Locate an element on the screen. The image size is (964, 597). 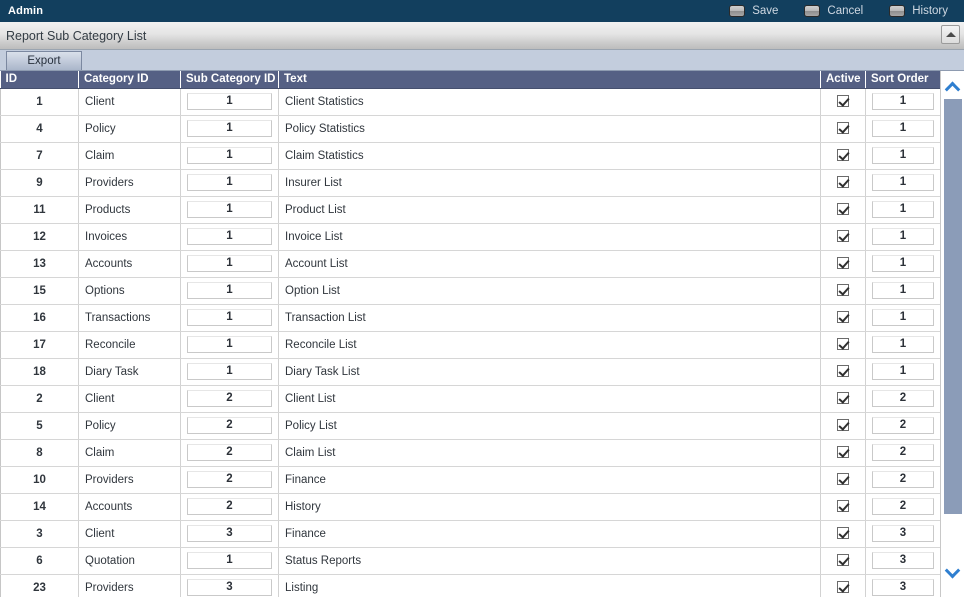
table-row: 7 Claim 1 Claim Statistics 1 is located at coordinates (470, 156).